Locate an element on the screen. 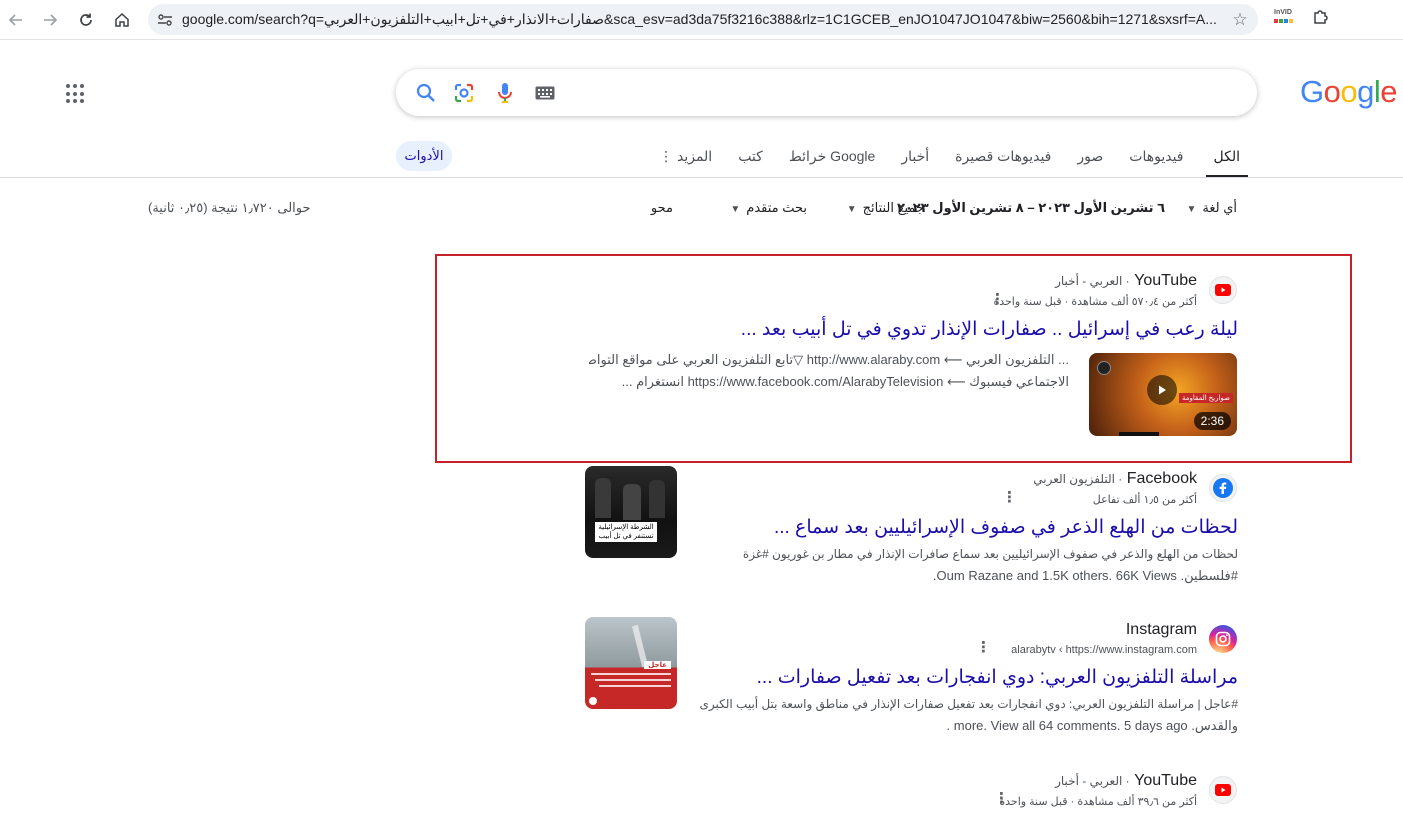 The height and width of the screenshot is (817, 1403). home-icon is located at coordinates (122, 19).